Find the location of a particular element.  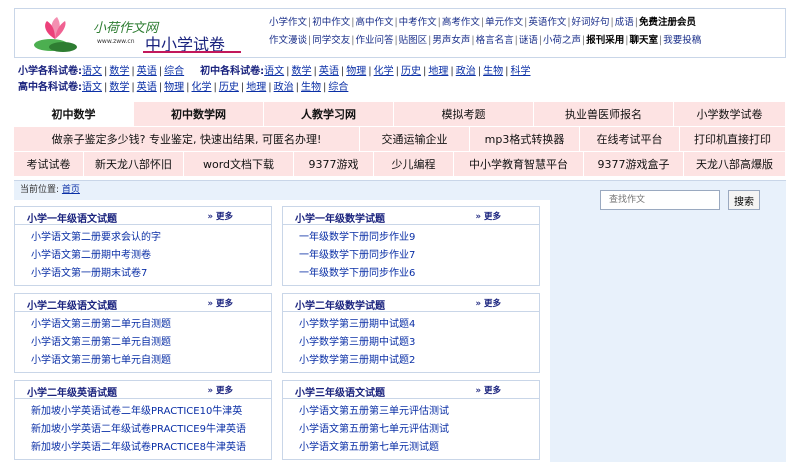

list-item: 小学语文第五册第七单元测试题 is located at coordinates (419, 448).